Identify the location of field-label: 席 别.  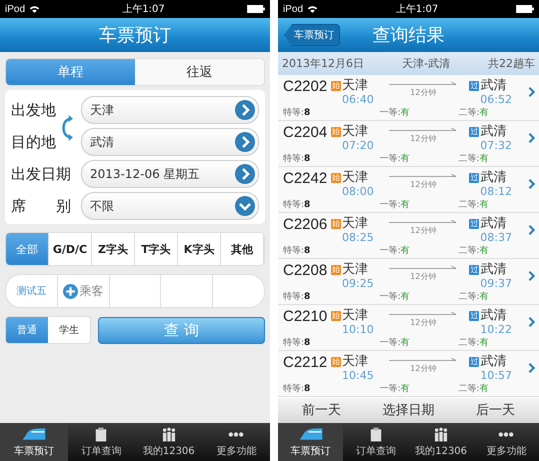
(41, 206).